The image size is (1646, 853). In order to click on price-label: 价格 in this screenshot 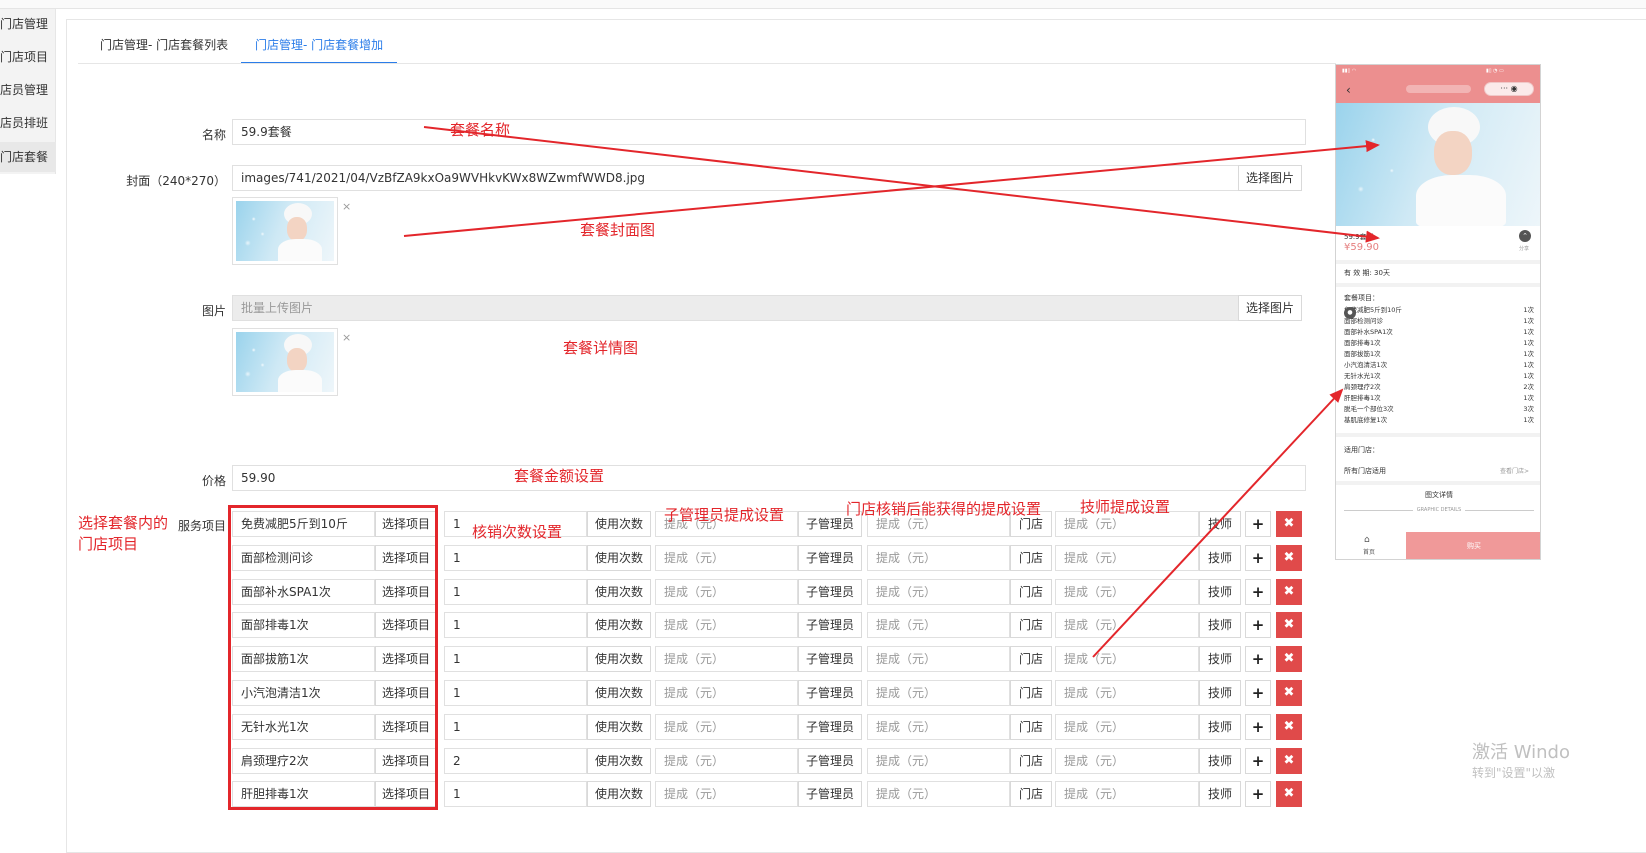, I will do `click(213, 481)`.